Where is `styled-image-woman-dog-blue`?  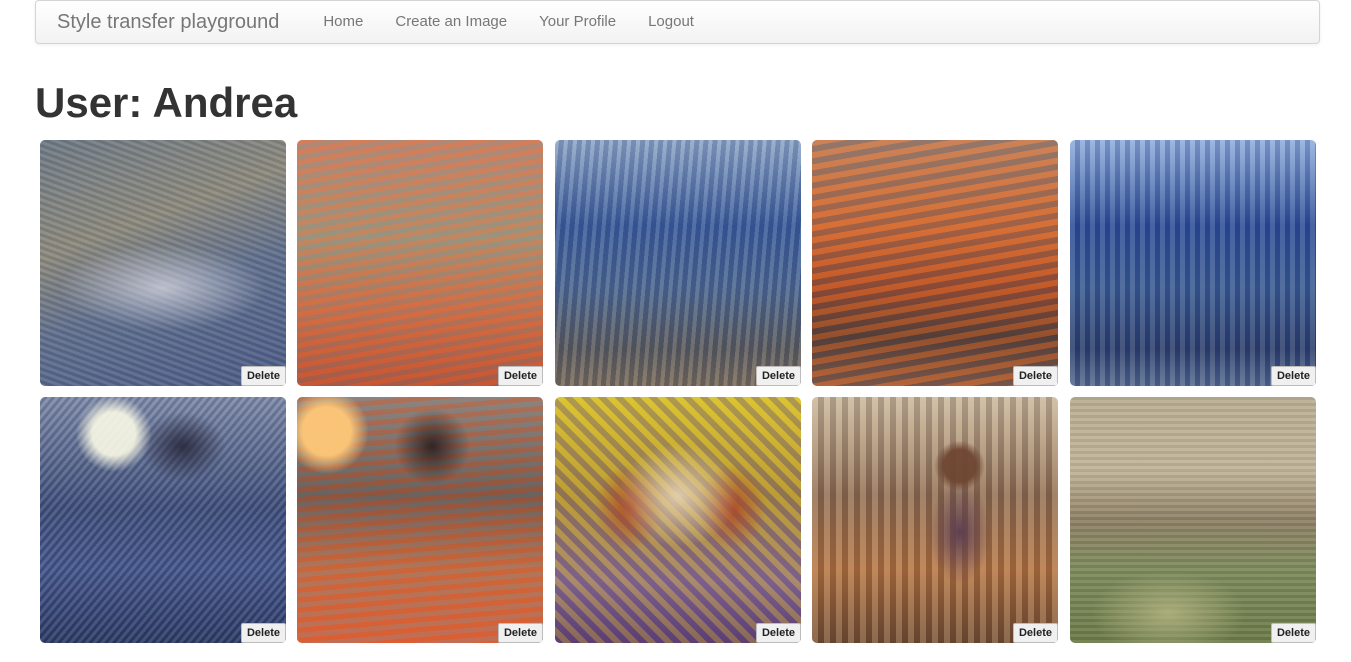 styled-image-woman-dog-blue is located at coordinates (163, 520).